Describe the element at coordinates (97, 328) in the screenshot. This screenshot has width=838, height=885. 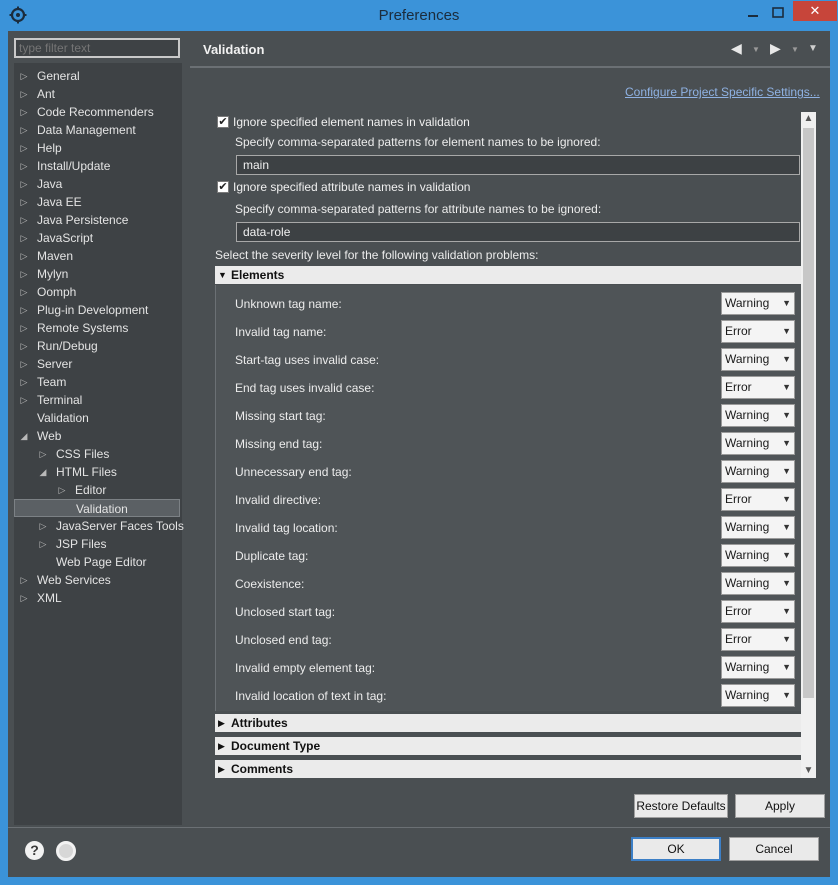
I see `tree-item-remote-systems: ▷ Remote Systems` at that location.